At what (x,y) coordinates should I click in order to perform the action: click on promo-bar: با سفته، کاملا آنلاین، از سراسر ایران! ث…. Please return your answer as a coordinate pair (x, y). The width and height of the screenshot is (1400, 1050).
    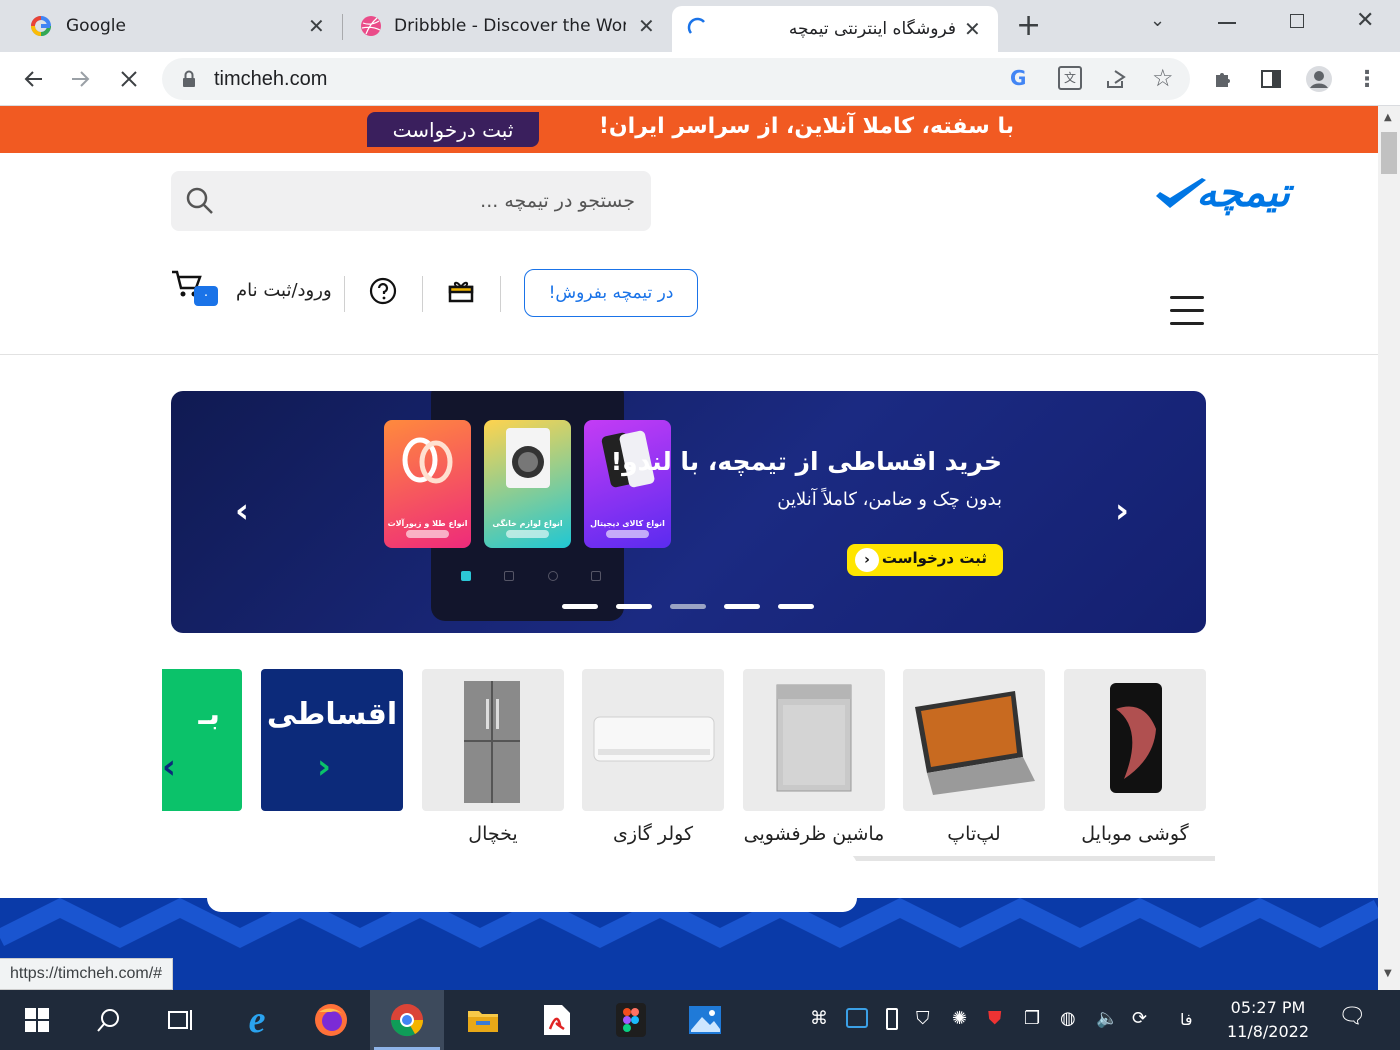
    Looking at the image, I should click on (689, 129).